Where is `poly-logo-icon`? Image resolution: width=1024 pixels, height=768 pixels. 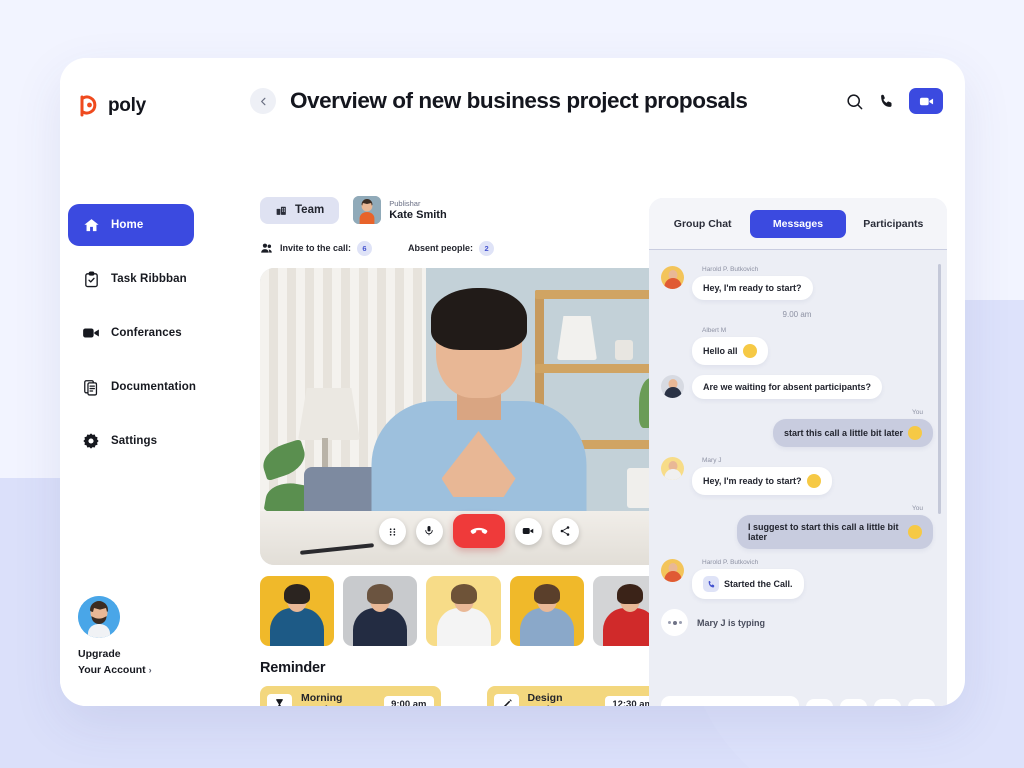 poly-logo-icon is located at coordinates (90, 106).